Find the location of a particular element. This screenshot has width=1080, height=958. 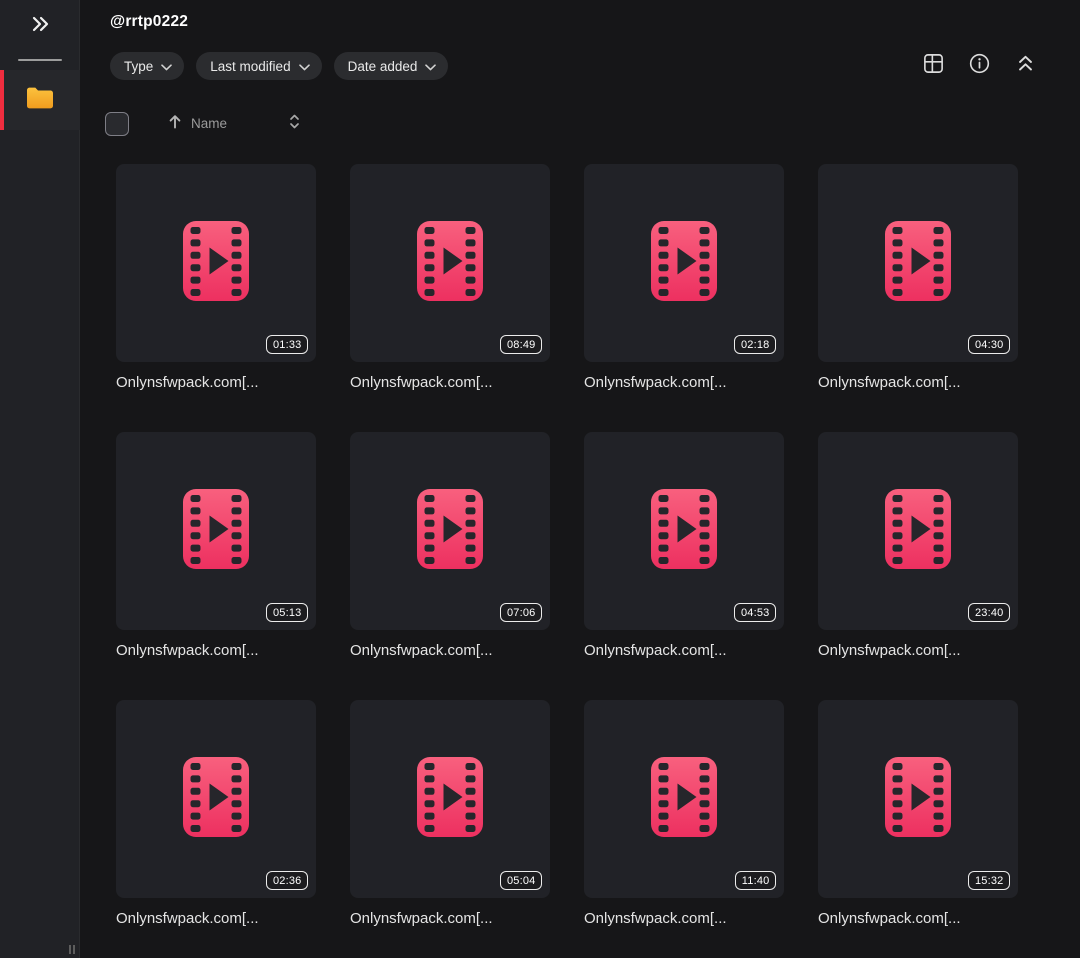

sidebar-item-folder is located at coordinates (40, 100).